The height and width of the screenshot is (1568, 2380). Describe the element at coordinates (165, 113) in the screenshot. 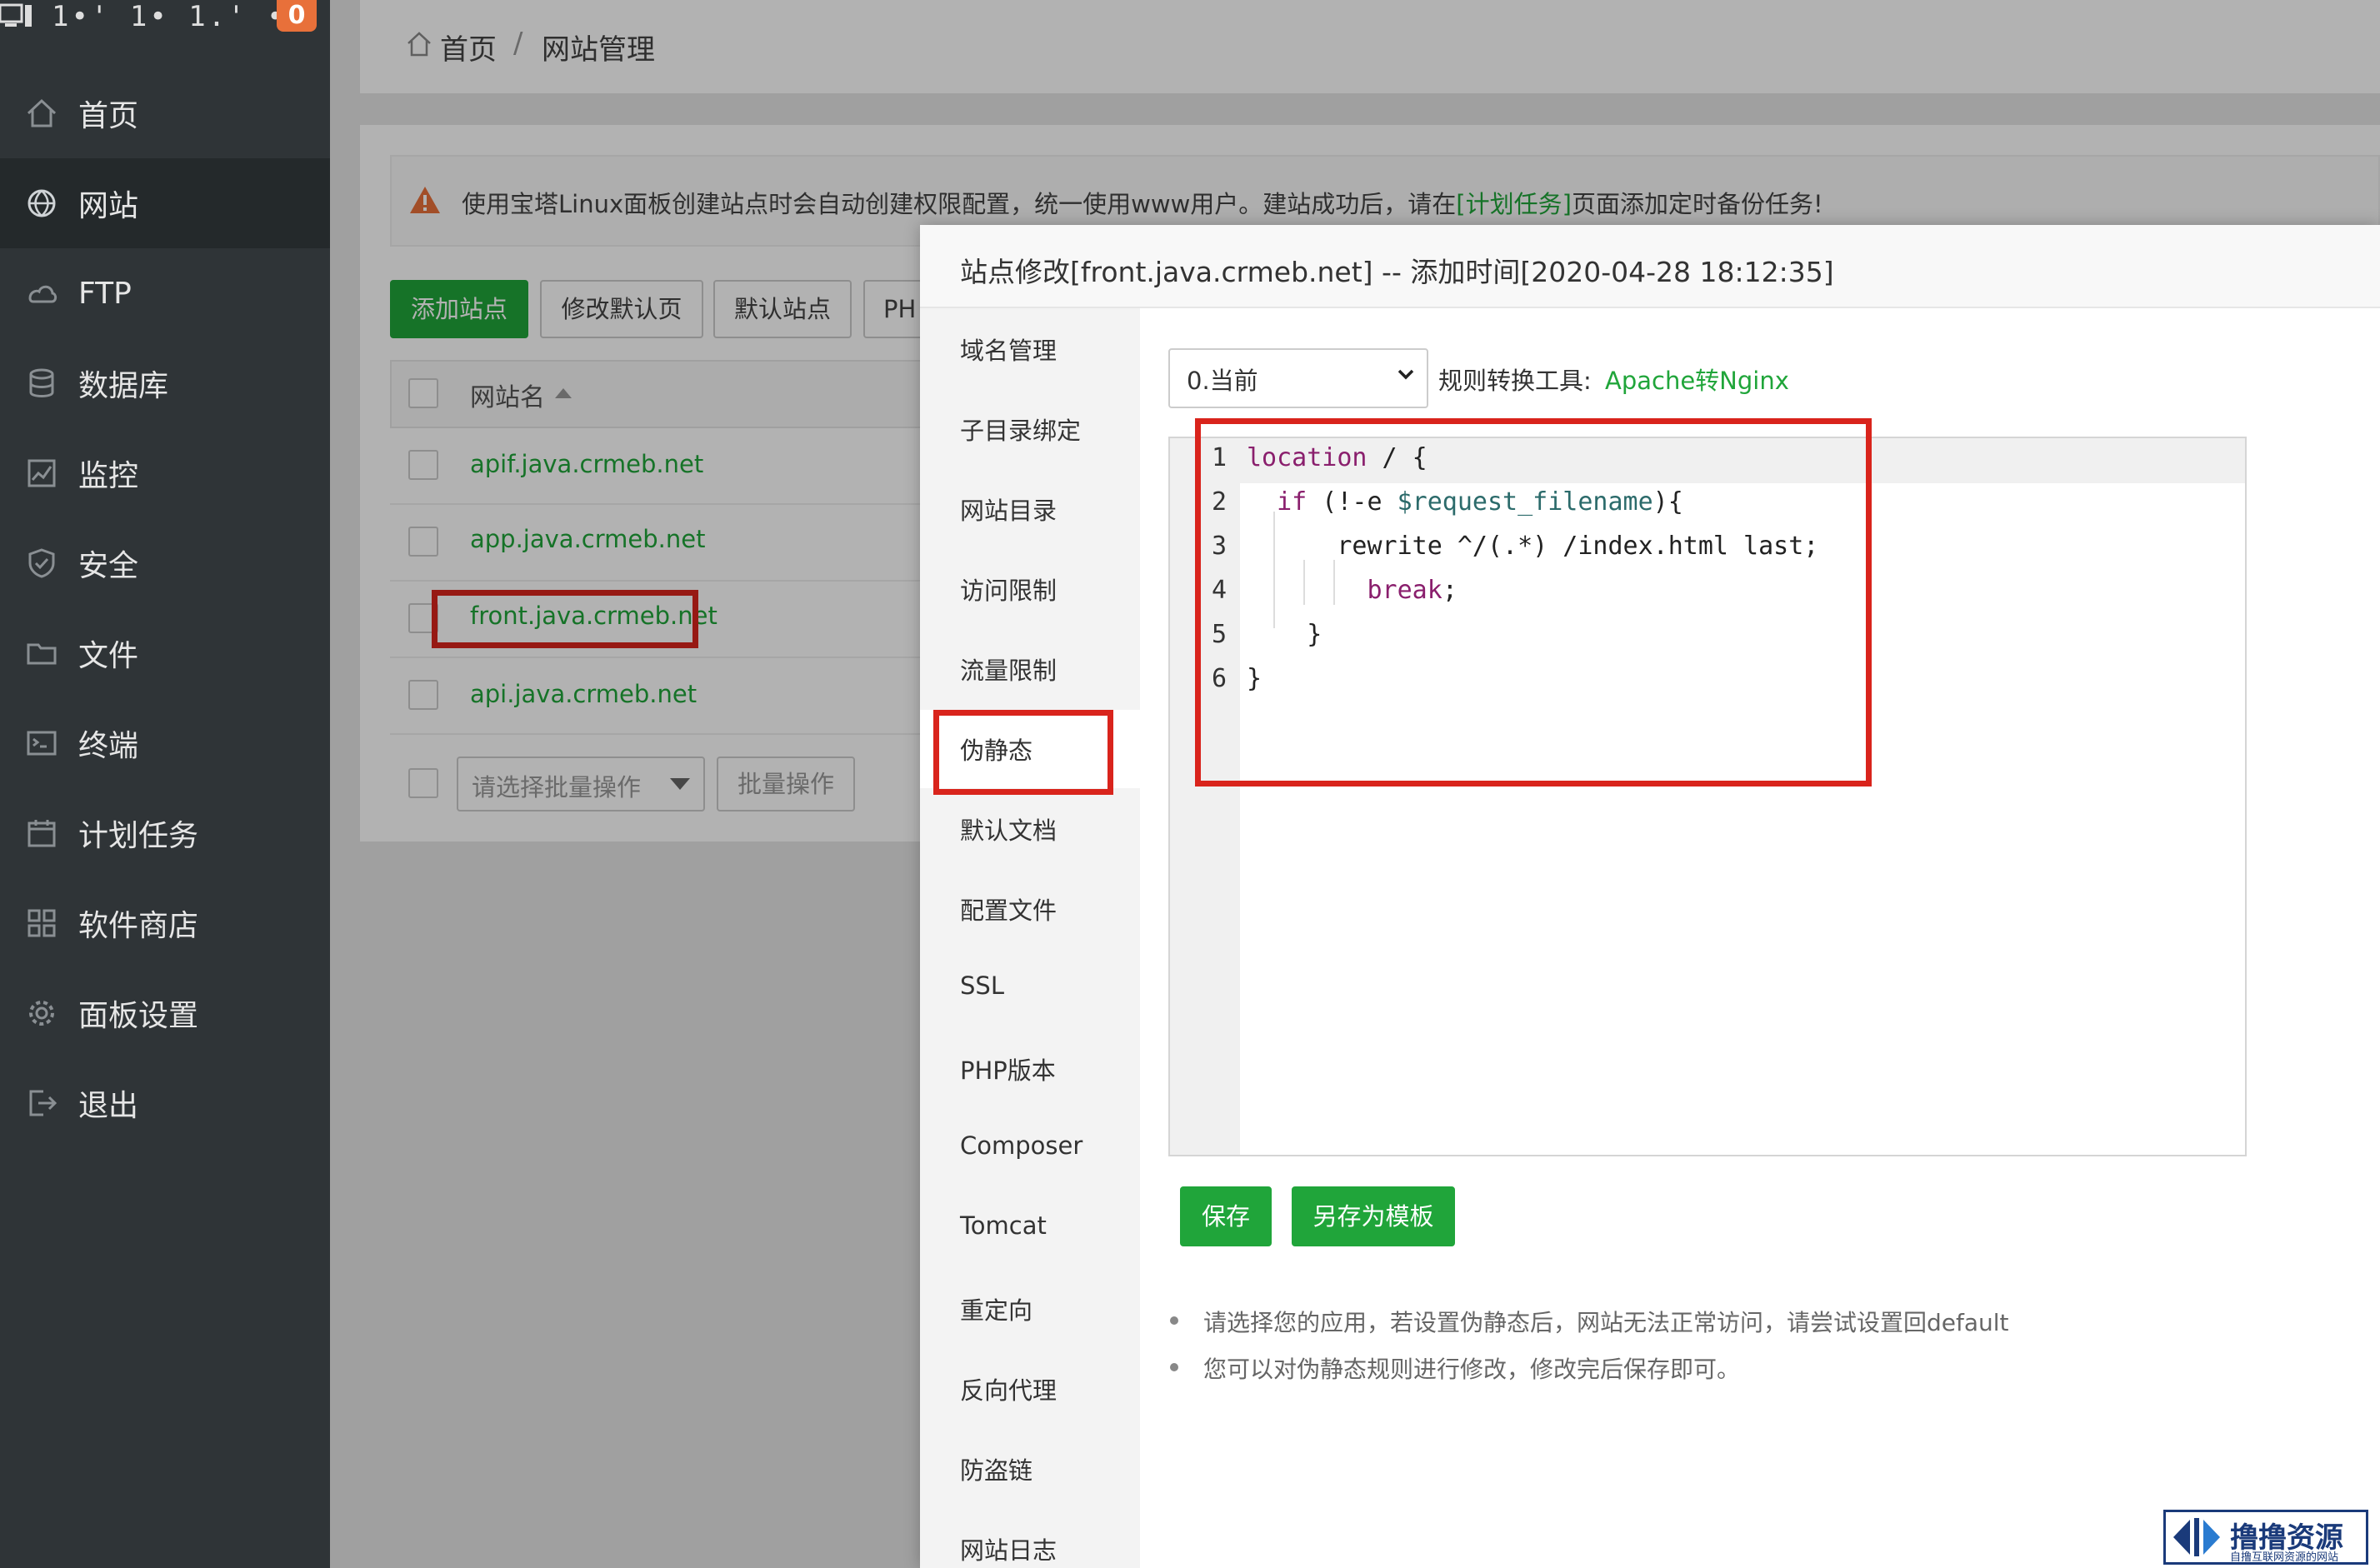

I see `sidebar-item-1: 首页` at that location.